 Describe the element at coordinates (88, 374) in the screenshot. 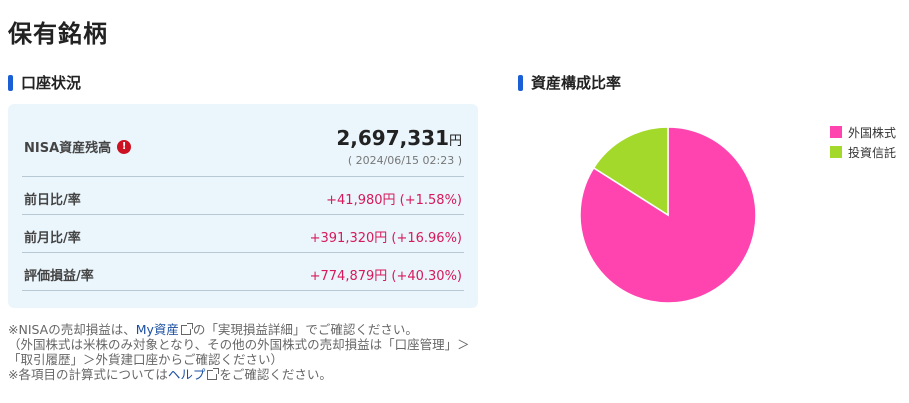

I see `note-text: ※各項目の計算式については` at that location.